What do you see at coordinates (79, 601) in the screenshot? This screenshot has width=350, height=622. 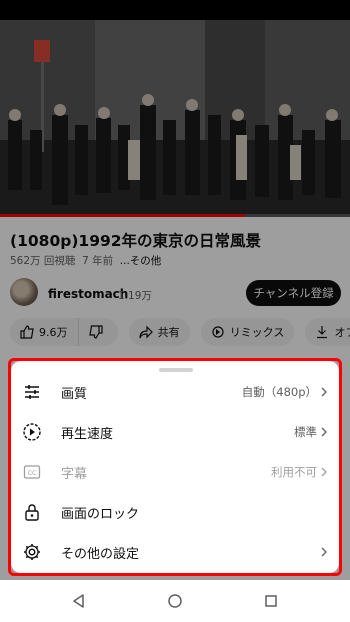 I see `back-triangle-icon` at bounding box center [79, 601].